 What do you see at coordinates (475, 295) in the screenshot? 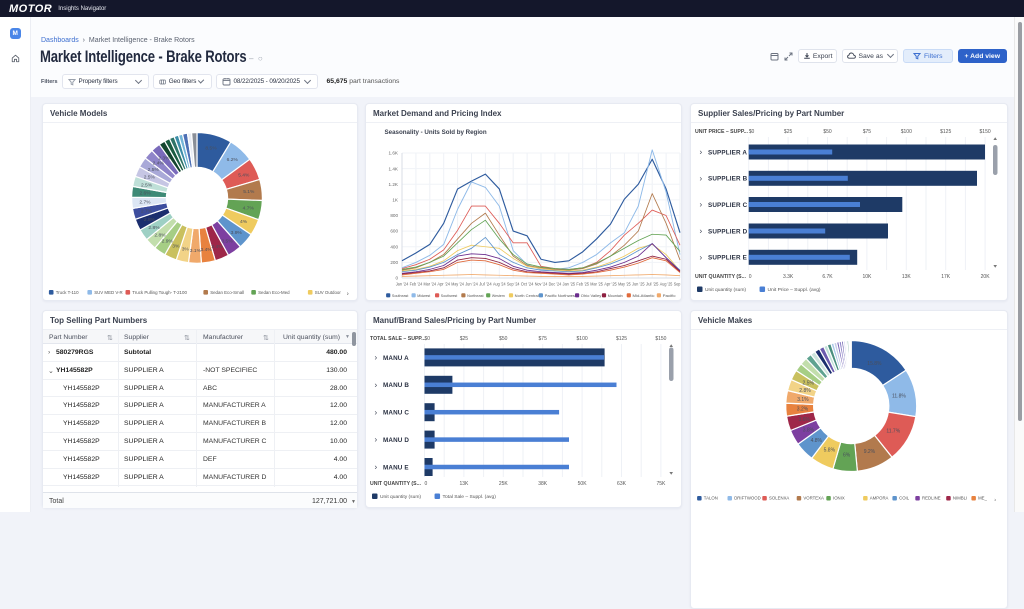
I see `svg-text: Northeast` at bounding box center [475, 295].